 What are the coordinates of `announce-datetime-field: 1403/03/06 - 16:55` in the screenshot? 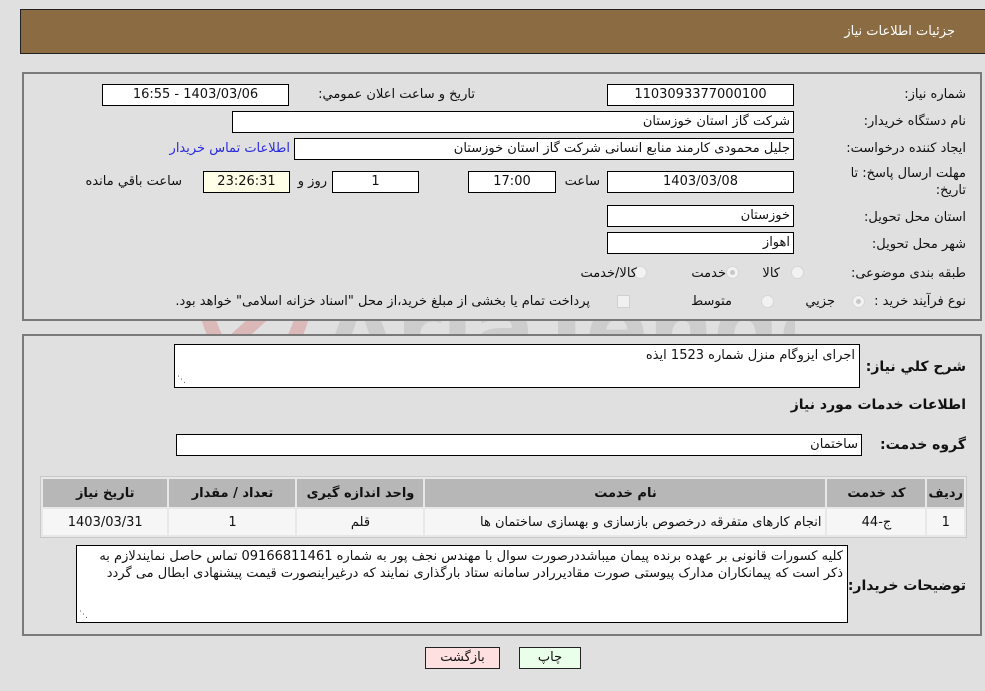 It's located at (195, 95).